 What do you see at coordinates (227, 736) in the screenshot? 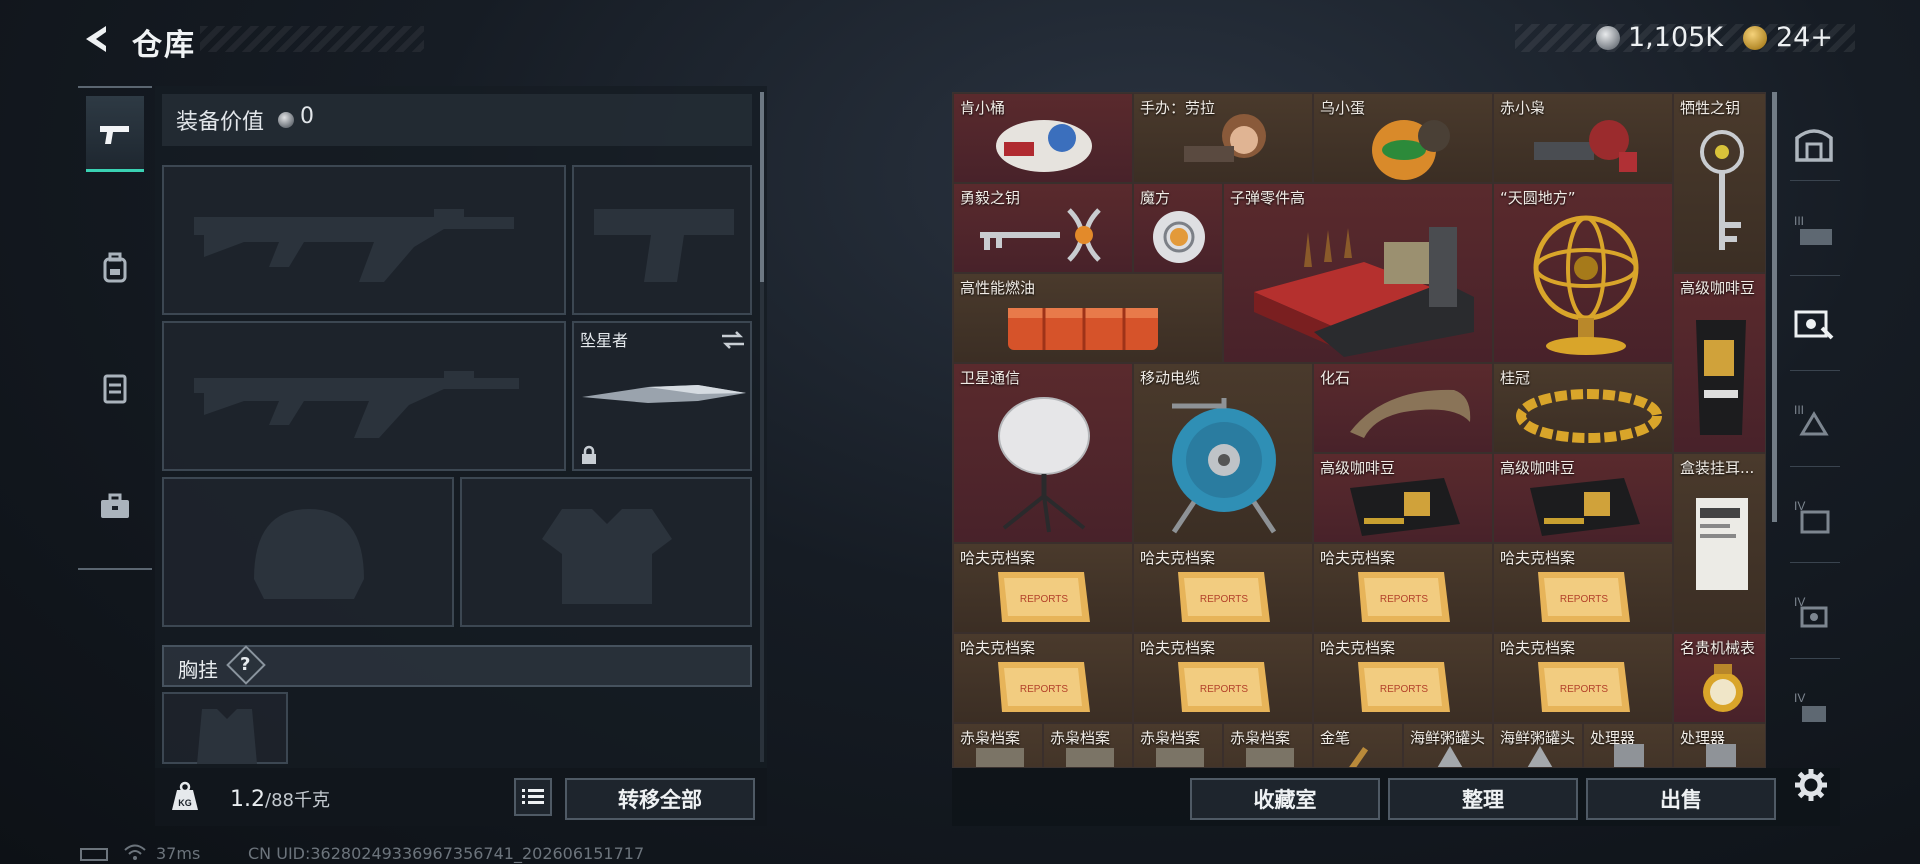
I see `chest-rig-silhouette-icon` at bounding box center [227, 736].